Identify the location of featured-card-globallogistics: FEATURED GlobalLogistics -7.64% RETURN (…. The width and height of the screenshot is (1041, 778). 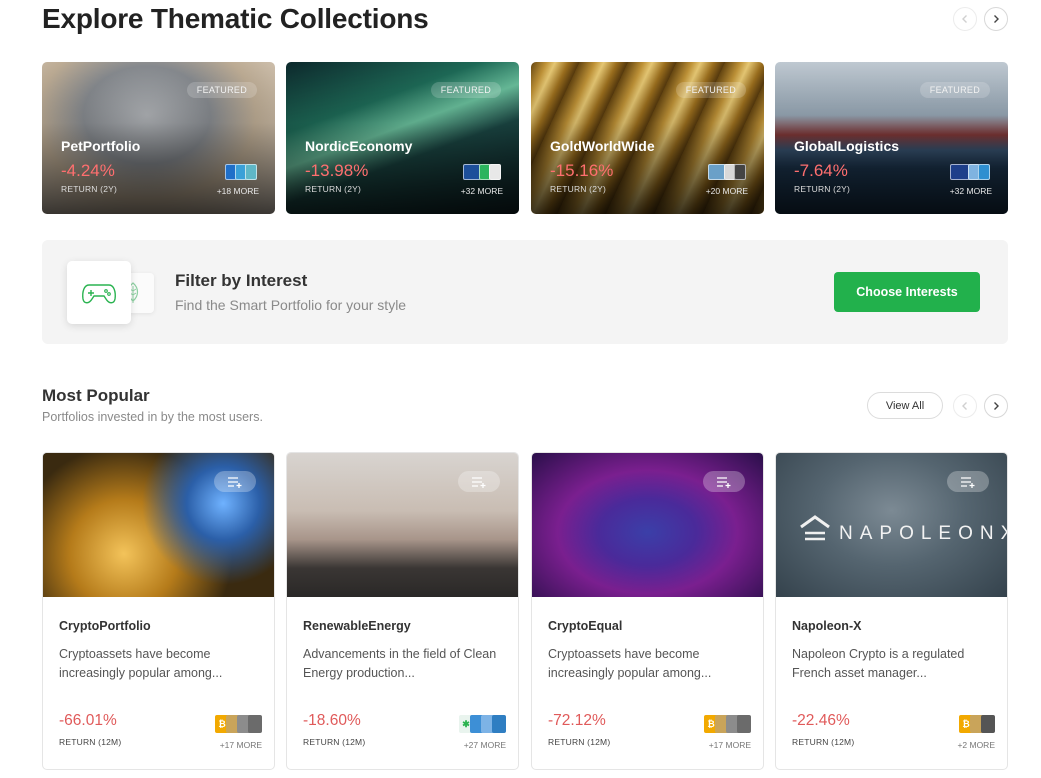
(891, 138).